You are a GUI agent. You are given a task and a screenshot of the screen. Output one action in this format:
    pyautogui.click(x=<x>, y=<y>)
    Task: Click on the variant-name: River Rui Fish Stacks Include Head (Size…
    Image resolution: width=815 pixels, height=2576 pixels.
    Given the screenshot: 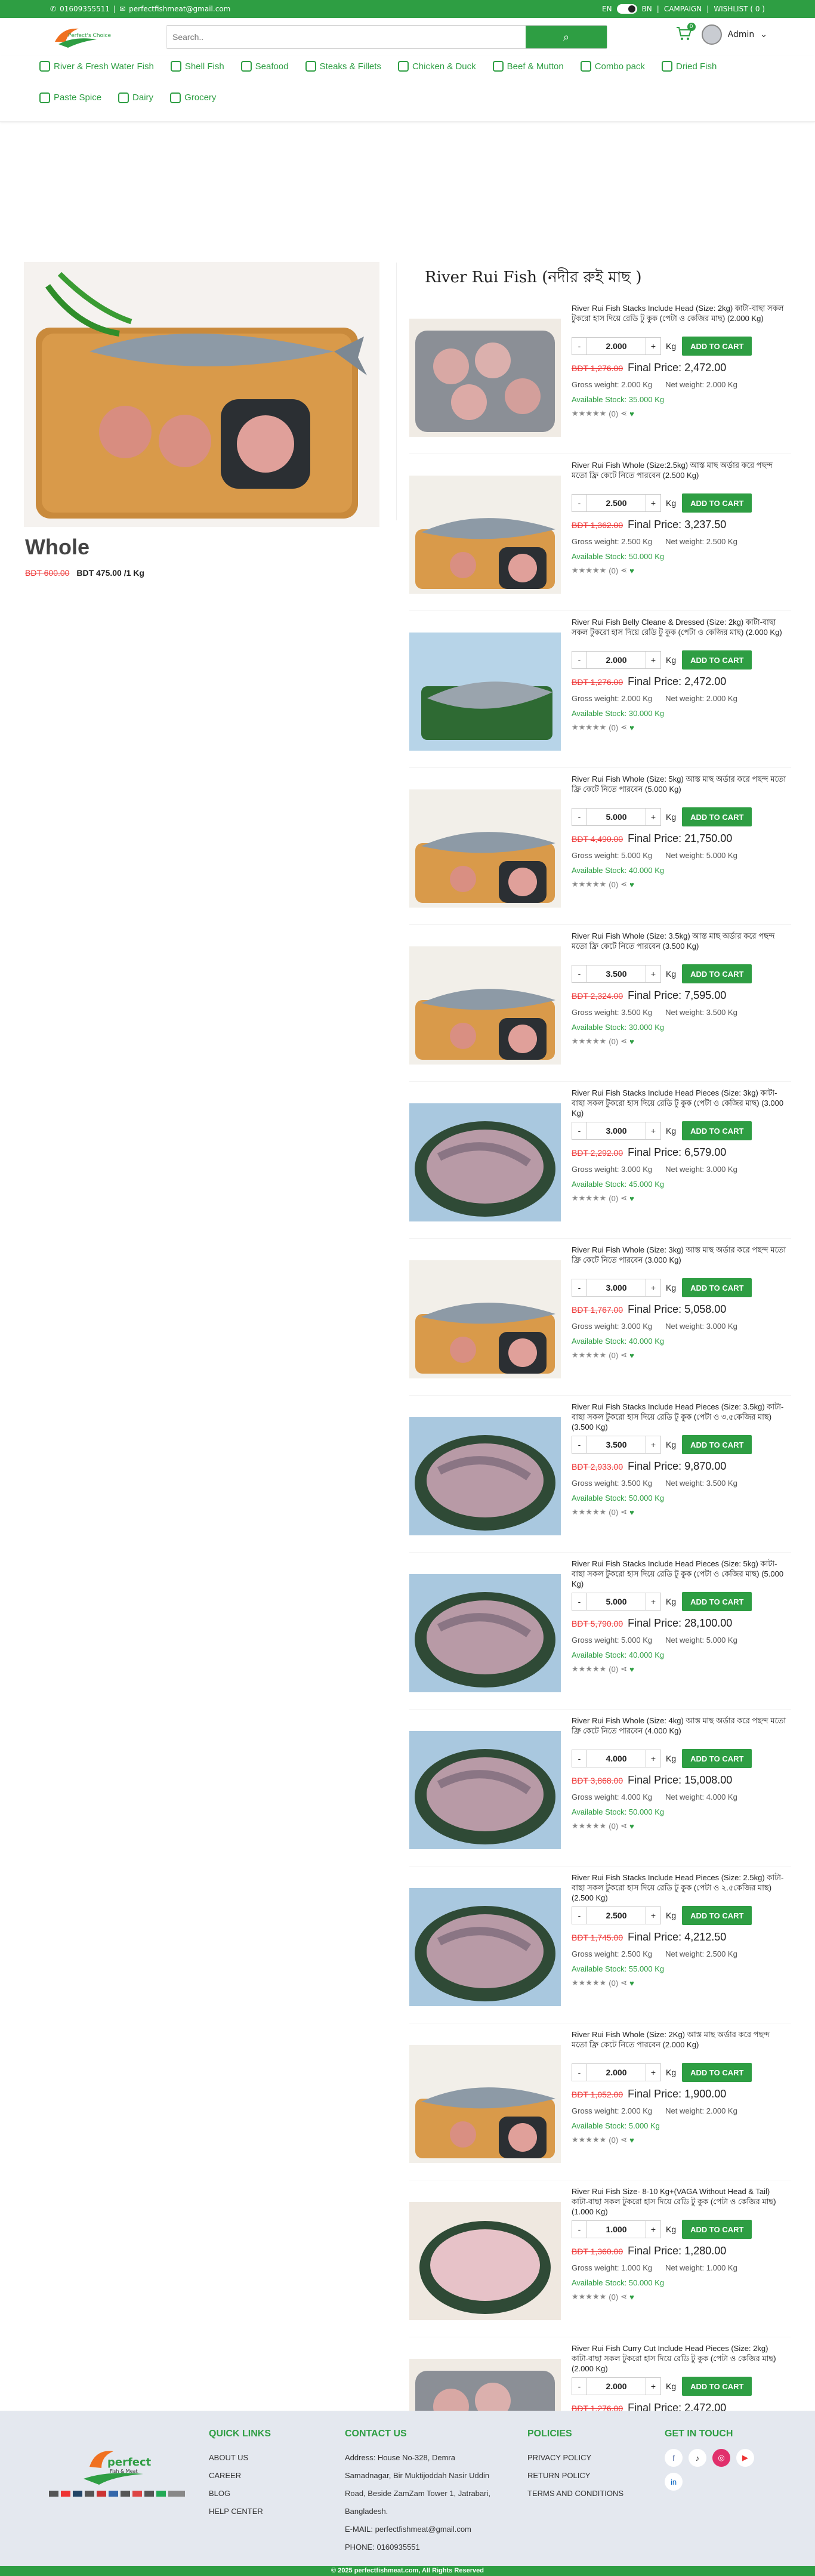 What is the action you would take?
    pyautogui.click(x=679, y=319)
    